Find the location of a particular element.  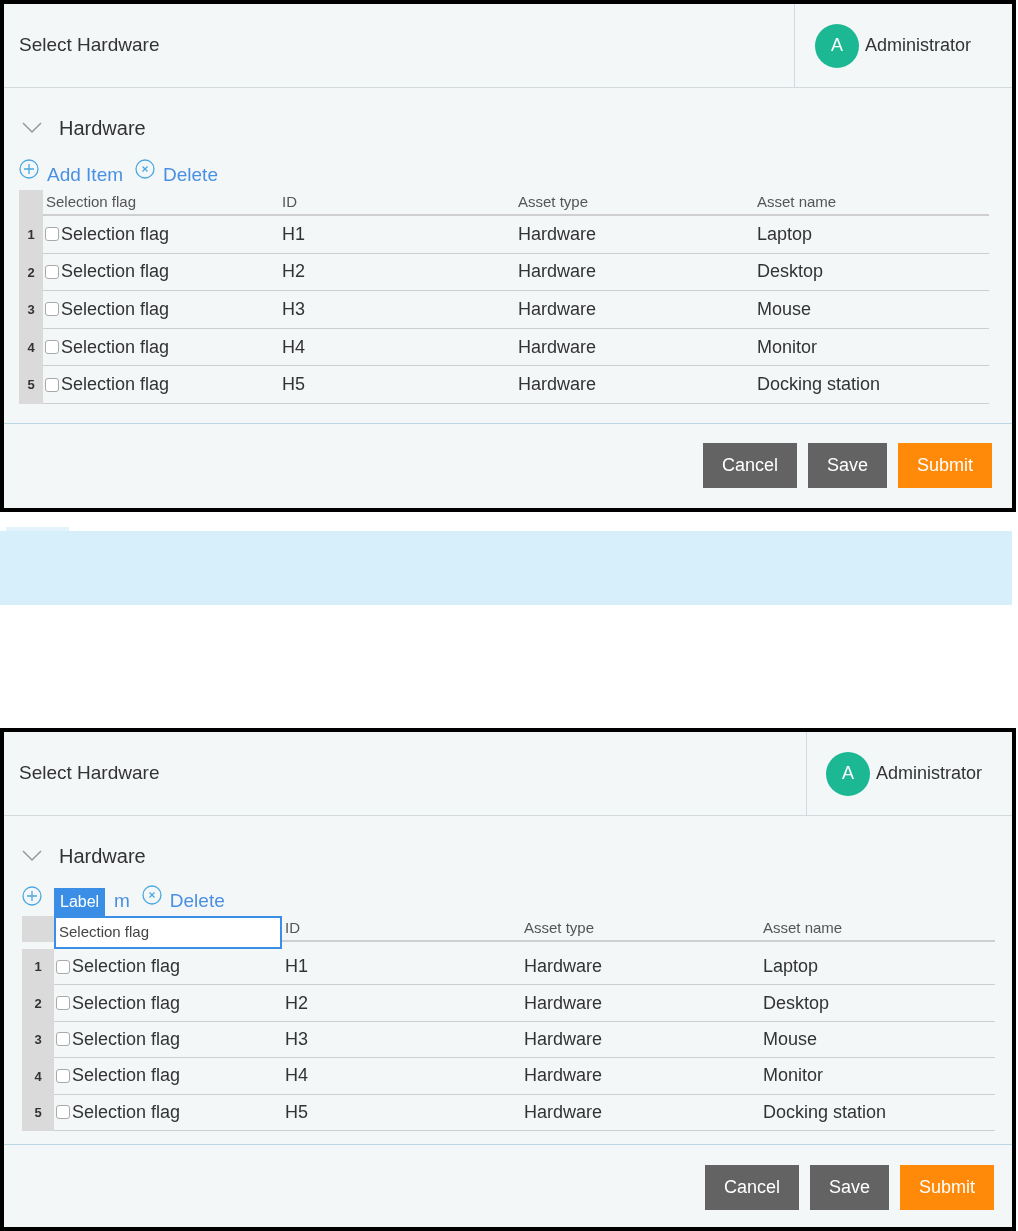

label-badge: Label is located at coordinates (80, 902).